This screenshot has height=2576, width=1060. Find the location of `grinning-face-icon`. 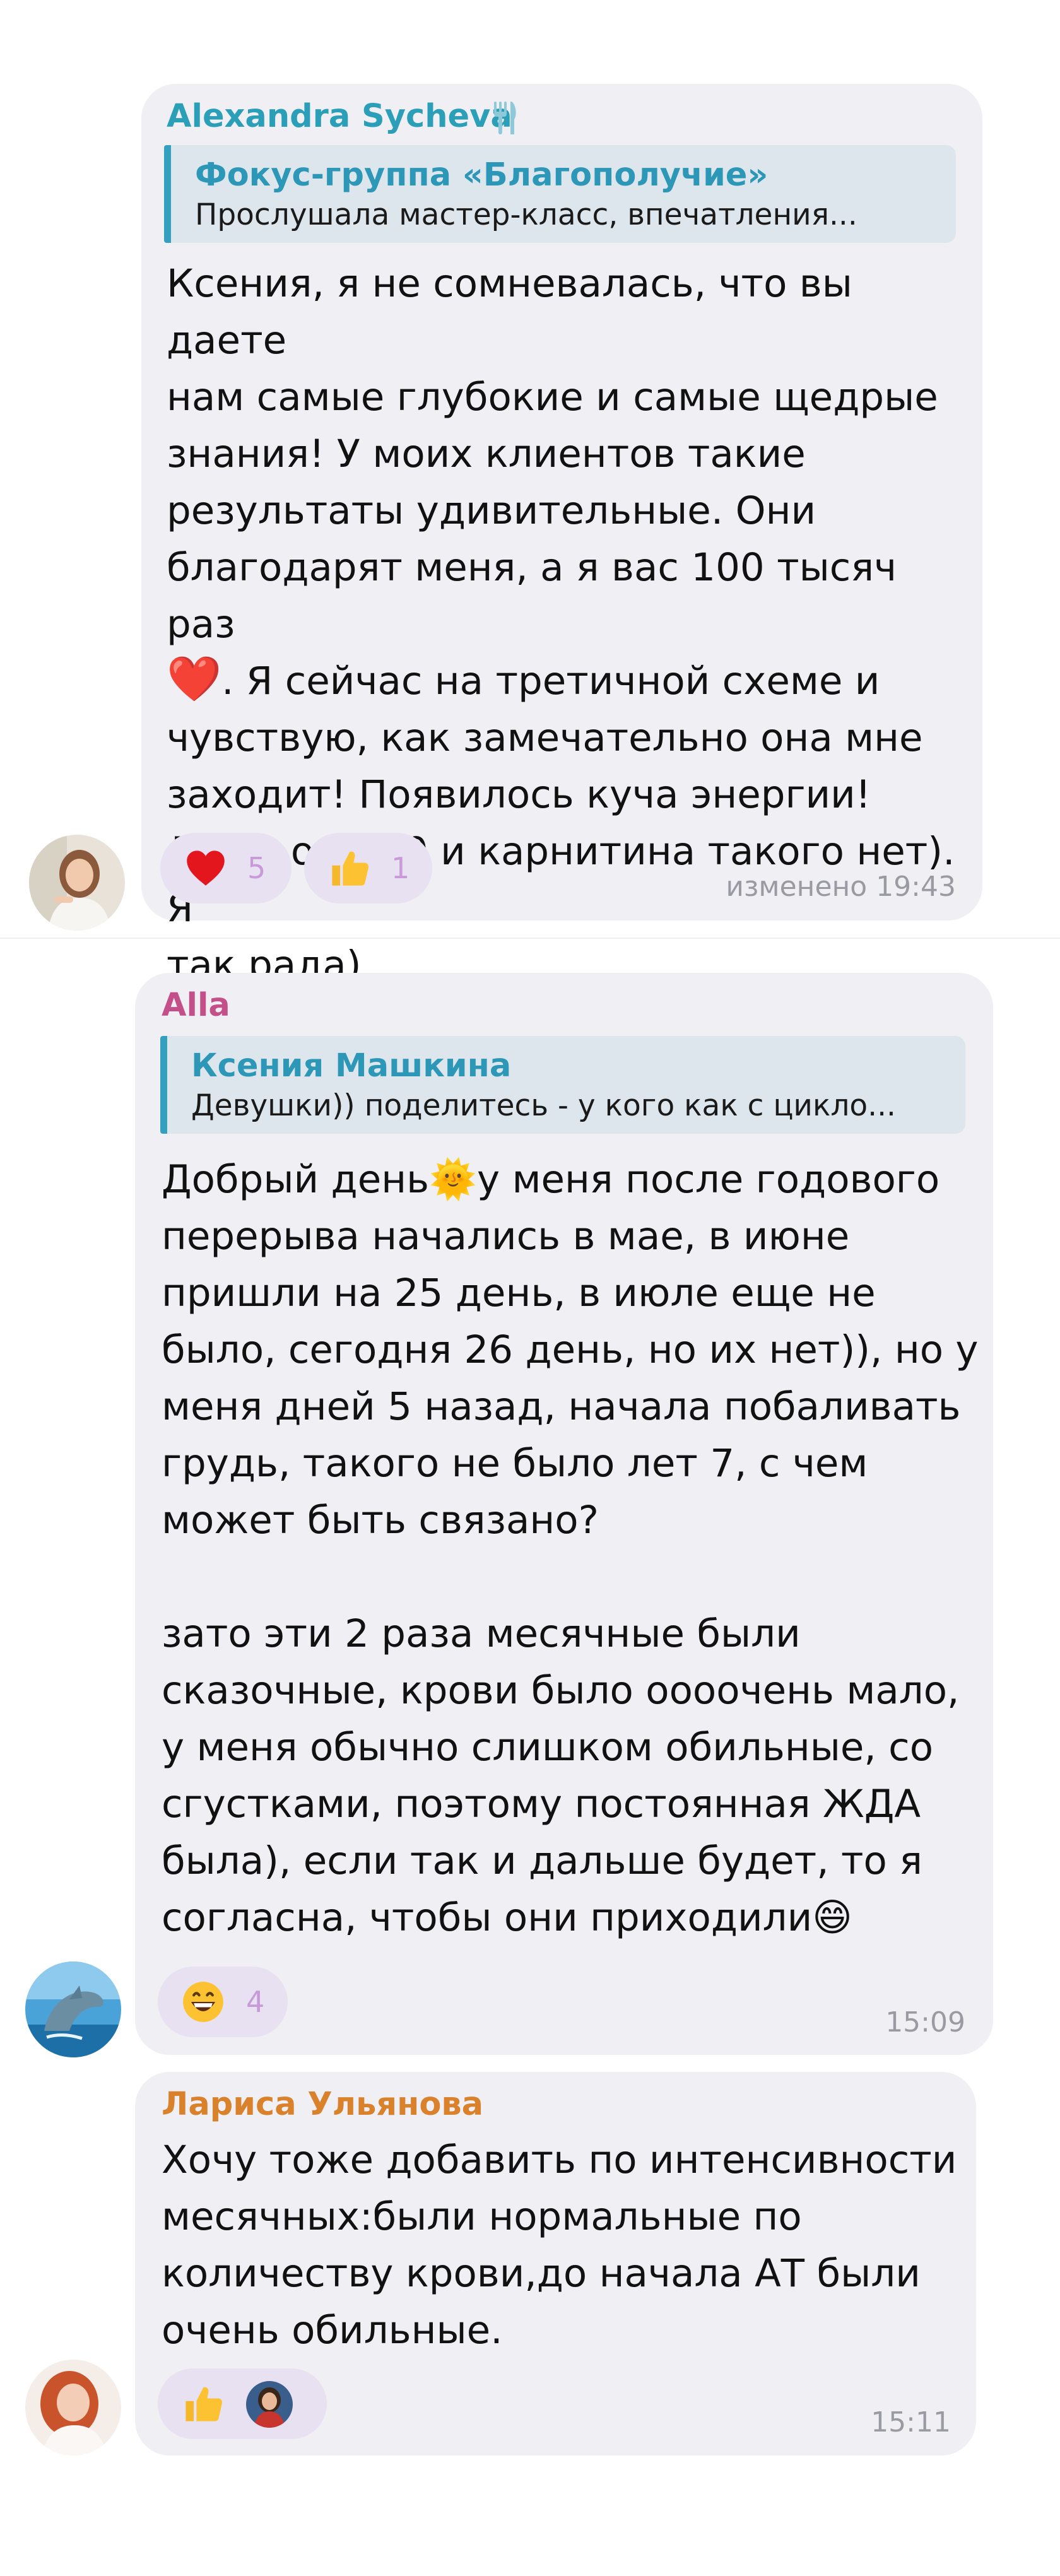

grinning-face-icon is located at coordinates (203, 2002).